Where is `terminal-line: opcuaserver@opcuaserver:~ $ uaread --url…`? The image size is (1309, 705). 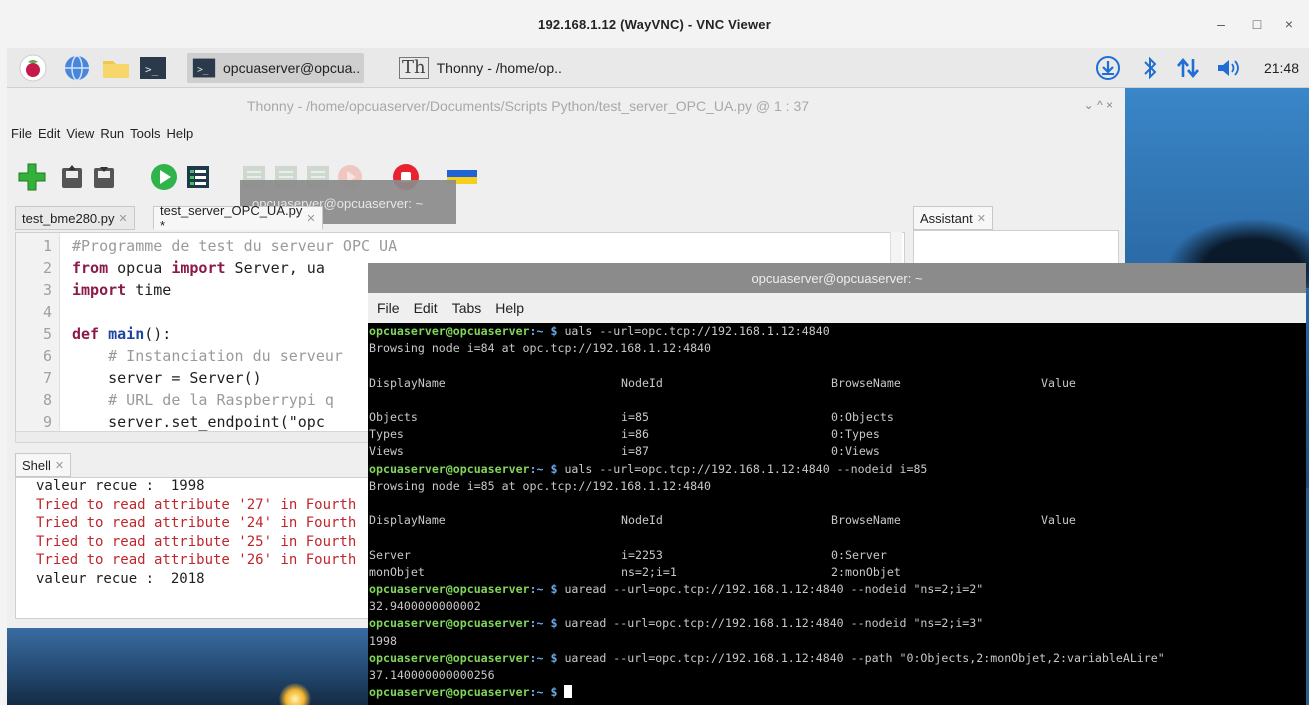 terminal-line: opcuaserver@opcuaserver:~ $ uaread --url… is located at coordinates (837, 589).